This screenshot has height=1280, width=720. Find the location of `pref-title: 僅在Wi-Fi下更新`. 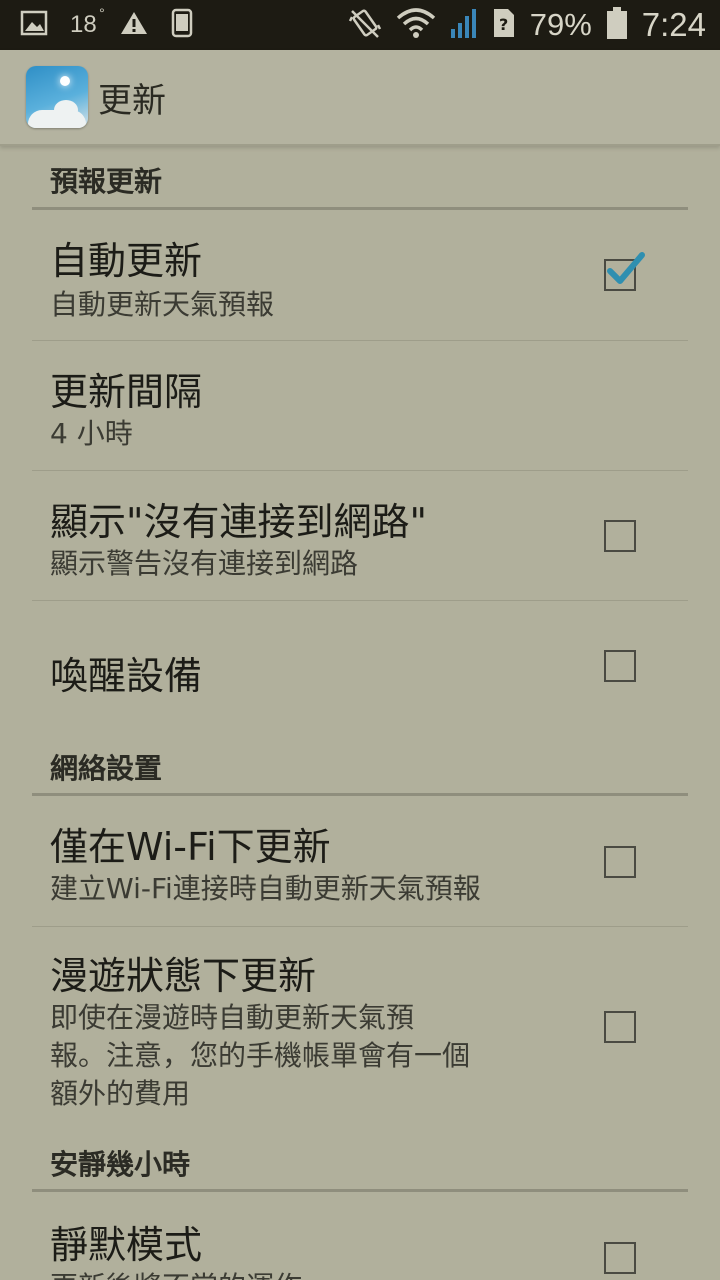

pref-title: 僅在Wi-Fi下更新 is located at coordinates (190, 847).